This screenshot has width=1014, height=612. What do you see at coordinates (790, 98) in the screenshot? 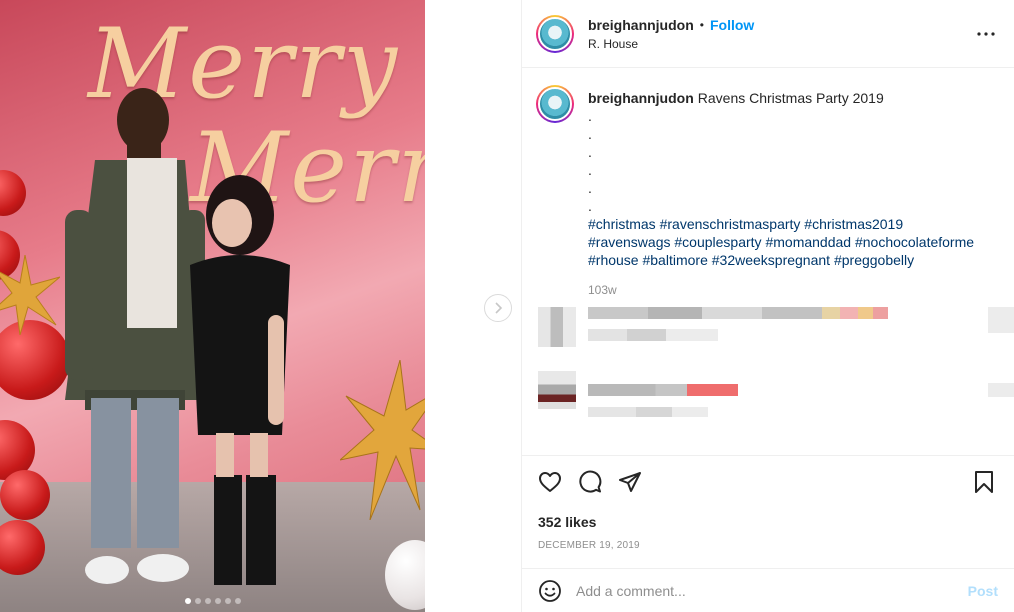
I see `caption-body: Ravens Christmas Party 2019` at bounding box center [790, 98].